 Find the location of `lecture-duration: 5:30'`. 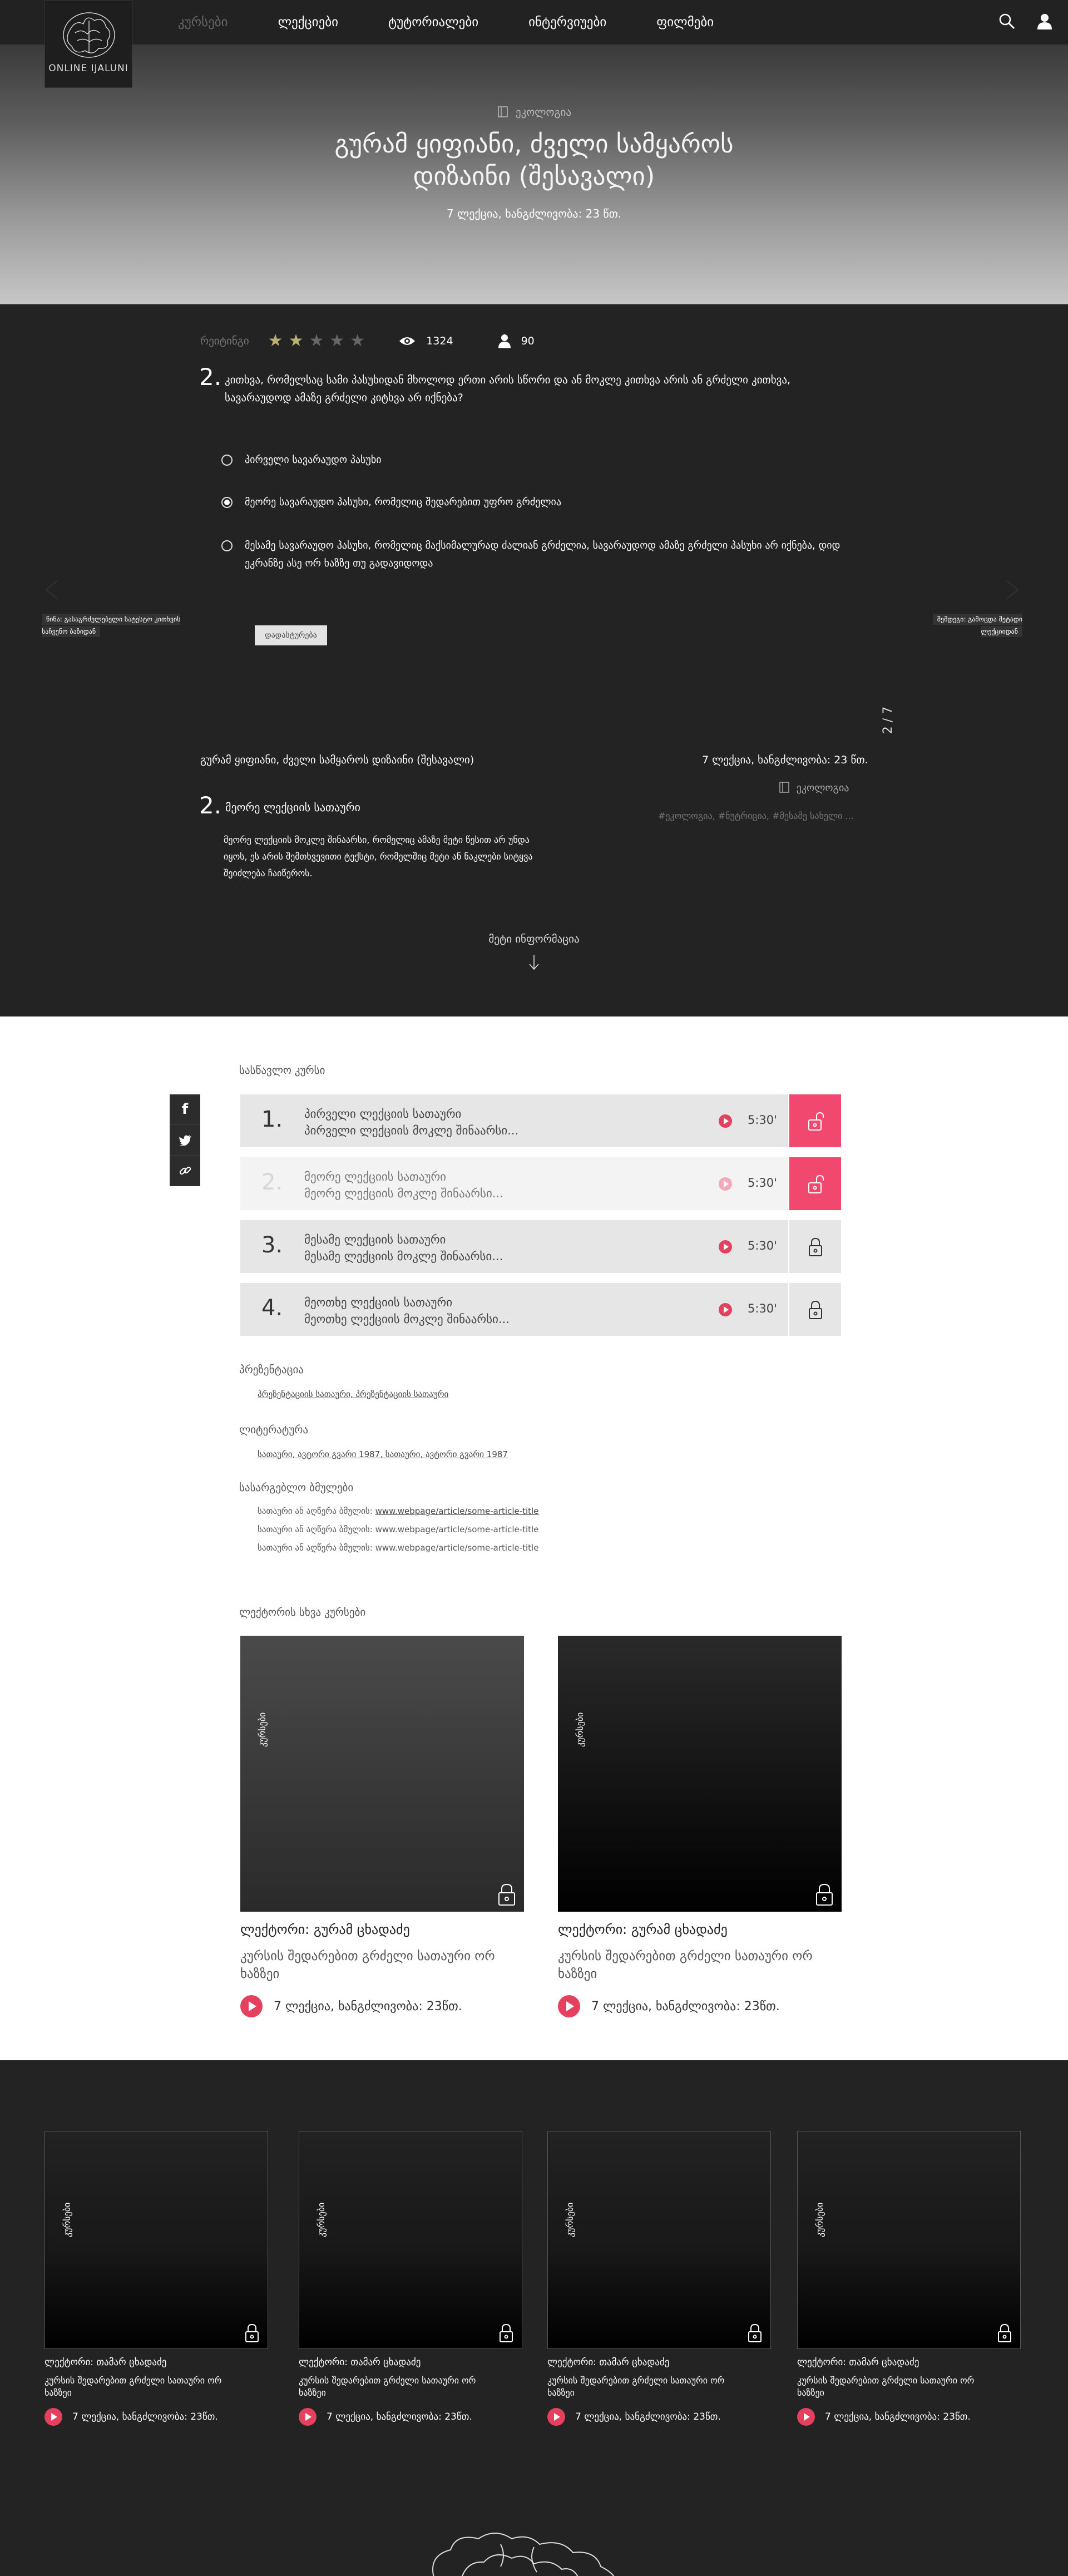

lecture-duration: 5:30' is located at coordinates (763, 1308).